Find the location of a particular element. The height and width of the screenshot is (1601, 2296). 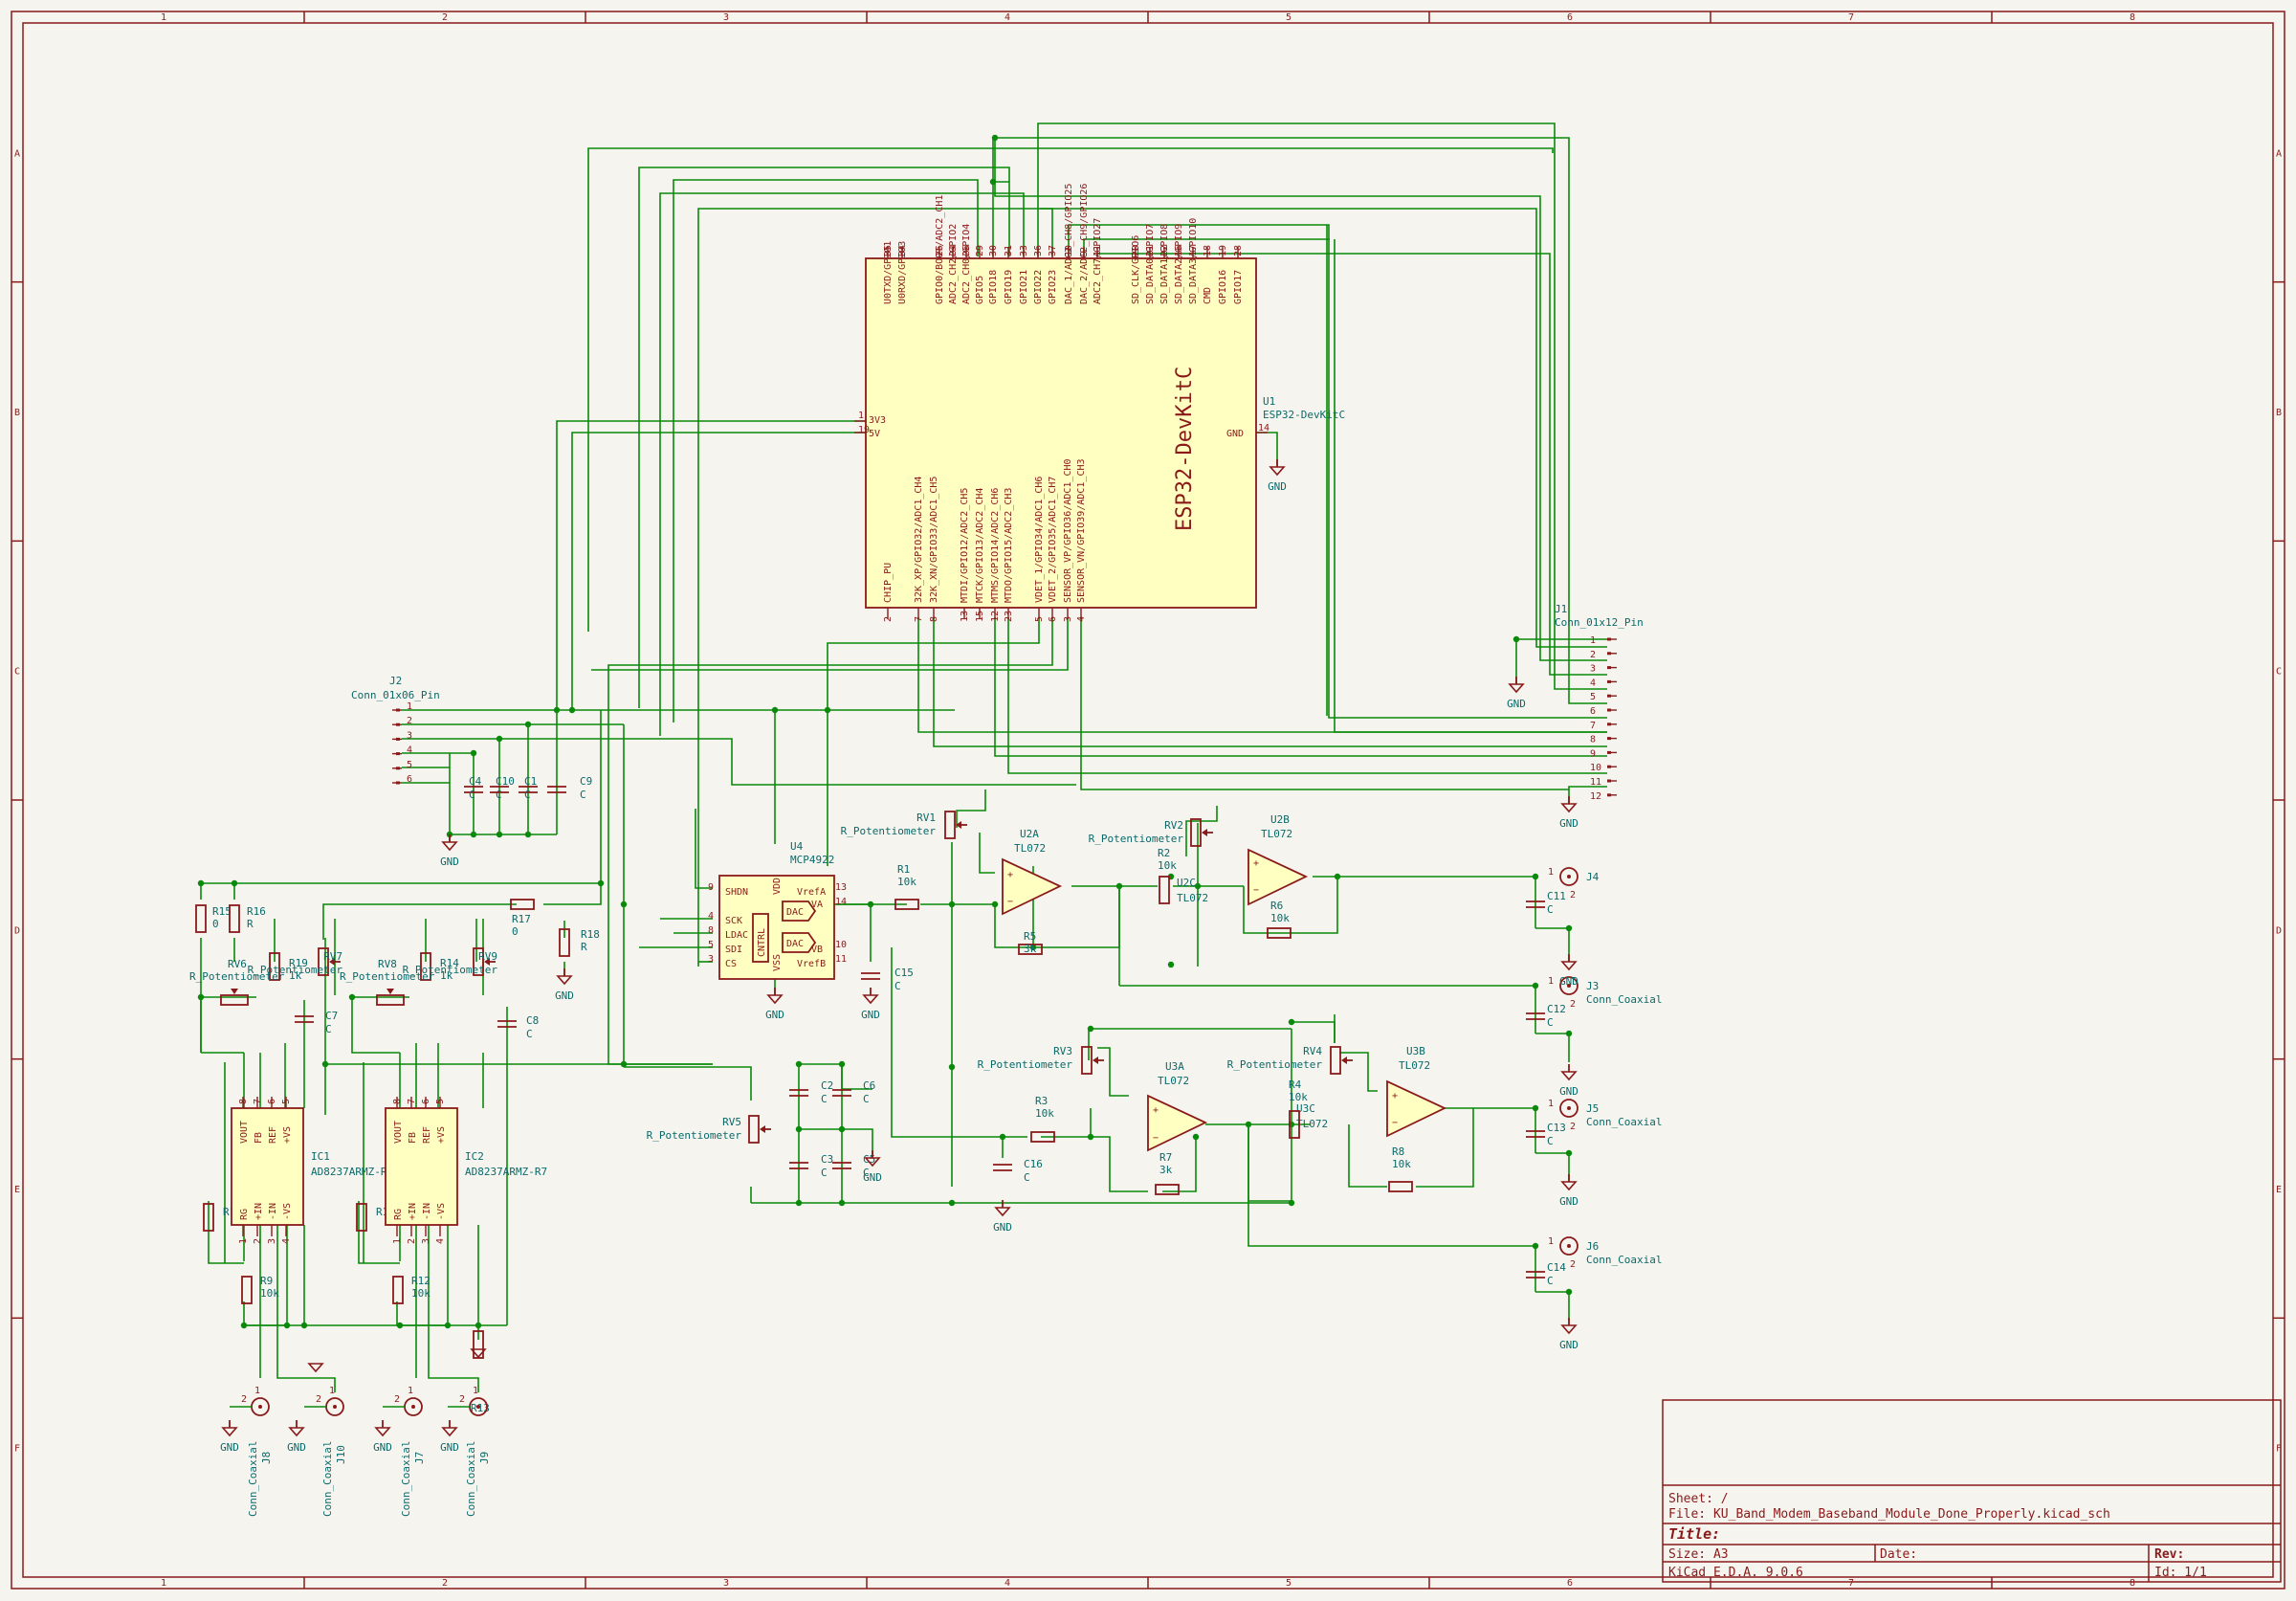

pot-ref: RV2 is located at coordinates (1174, 826).